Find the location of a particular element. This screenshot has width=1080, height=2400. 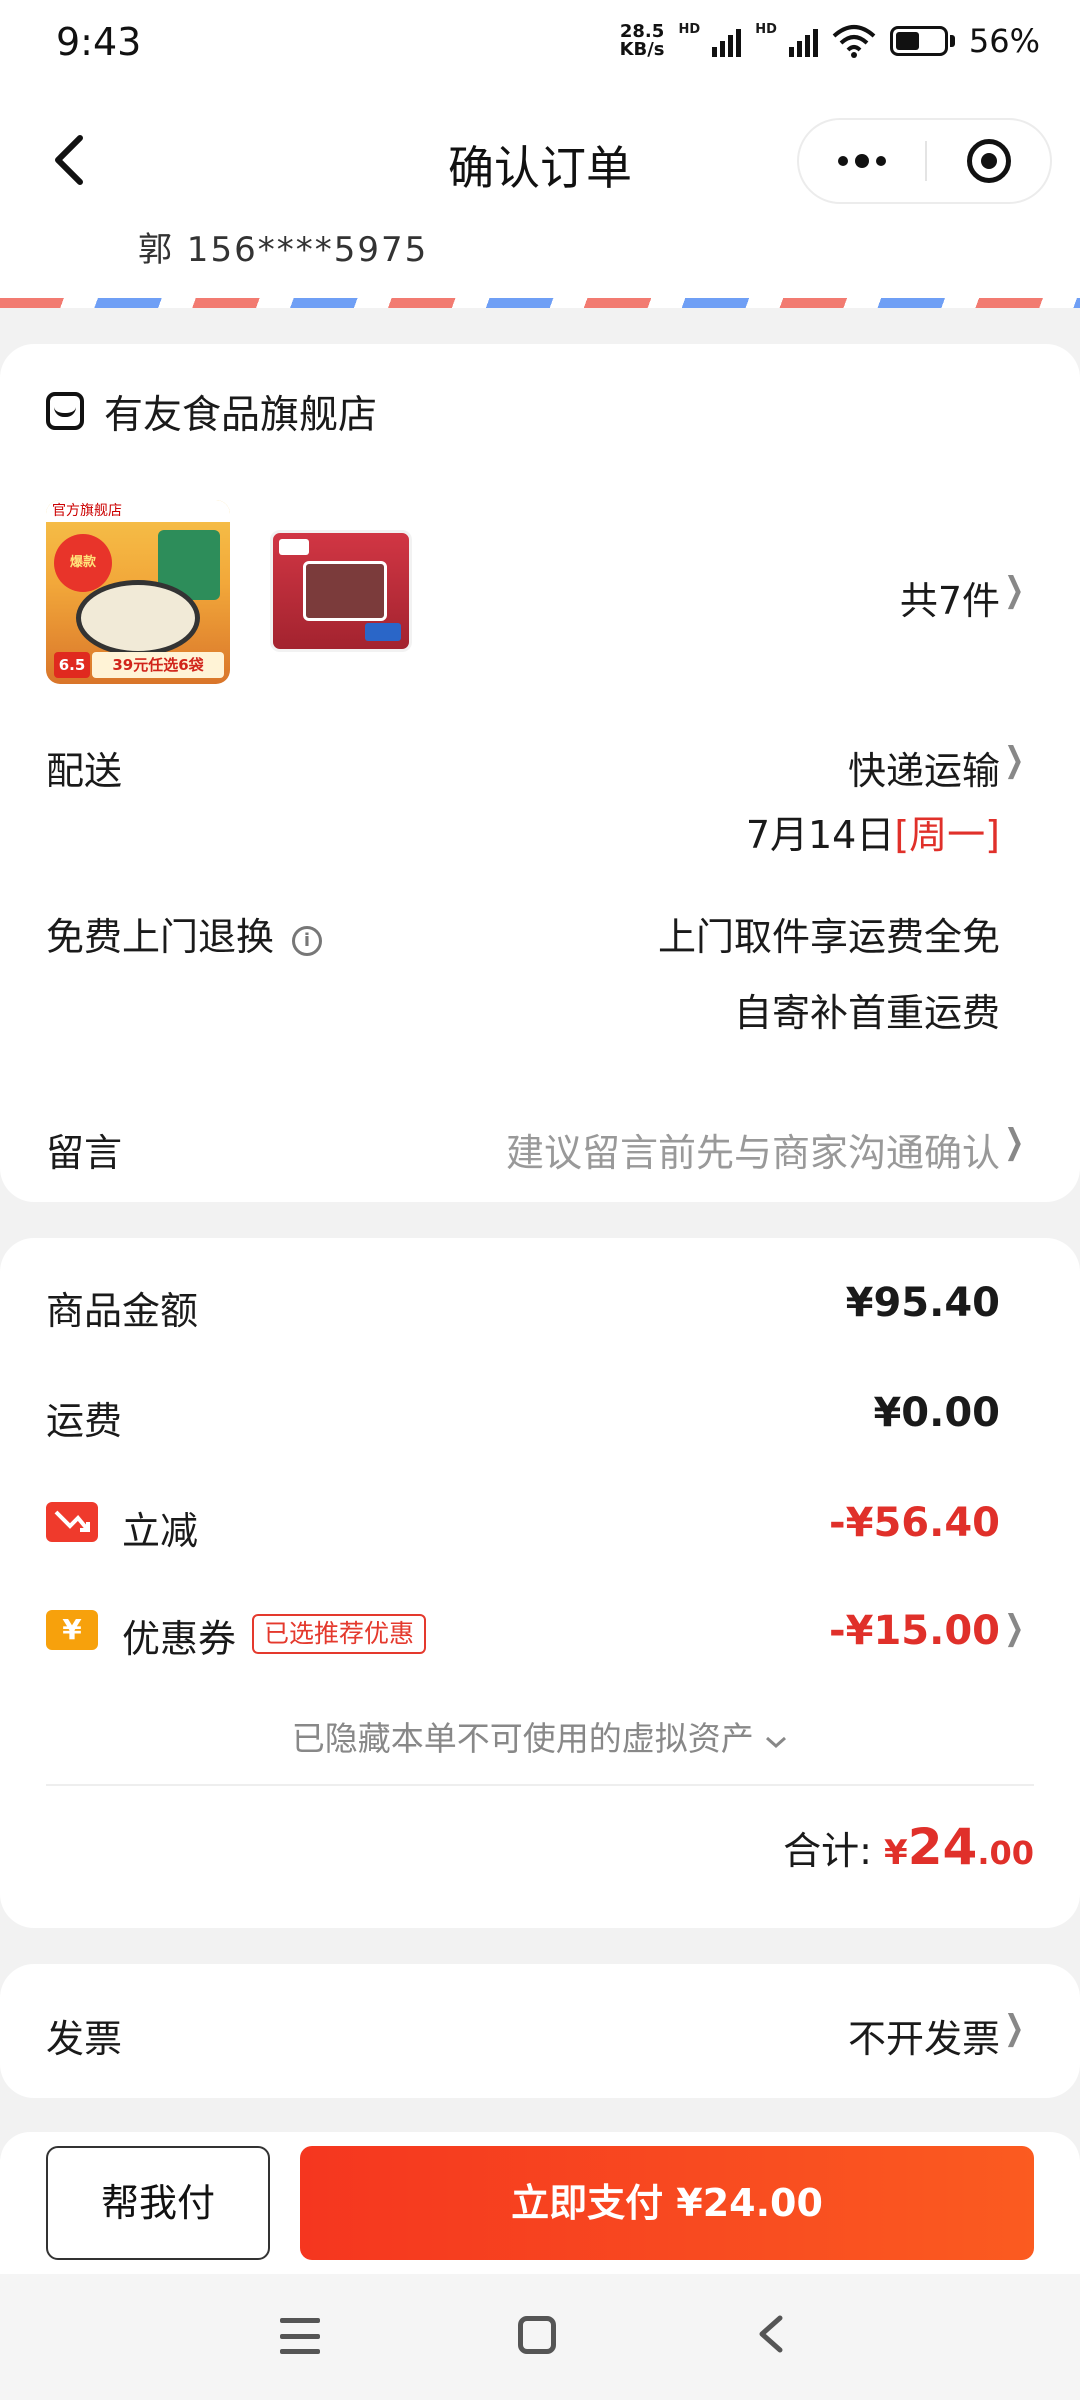

network-type-1: HD is located at coordinates (689, 29).